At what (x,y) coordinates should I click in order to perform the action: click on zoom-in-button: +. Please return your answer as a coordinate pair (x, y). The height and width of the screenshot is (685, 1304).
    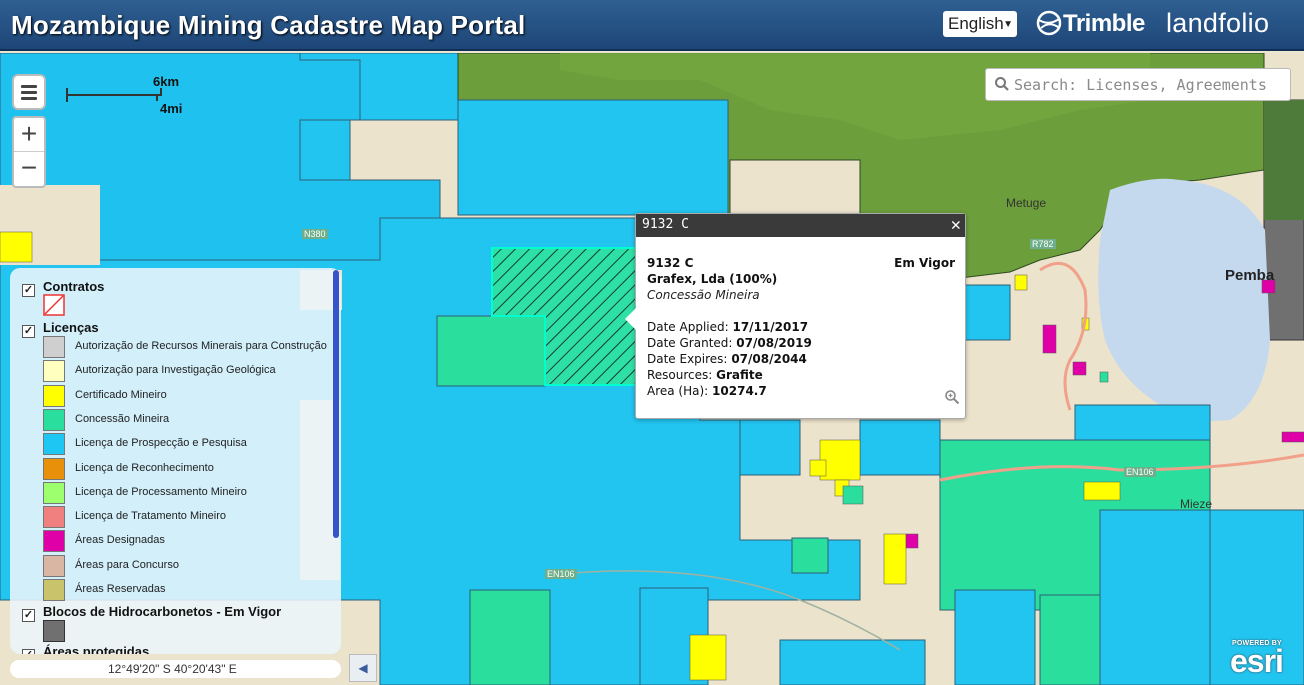
    Looking at the image, I should click on (29, 135).